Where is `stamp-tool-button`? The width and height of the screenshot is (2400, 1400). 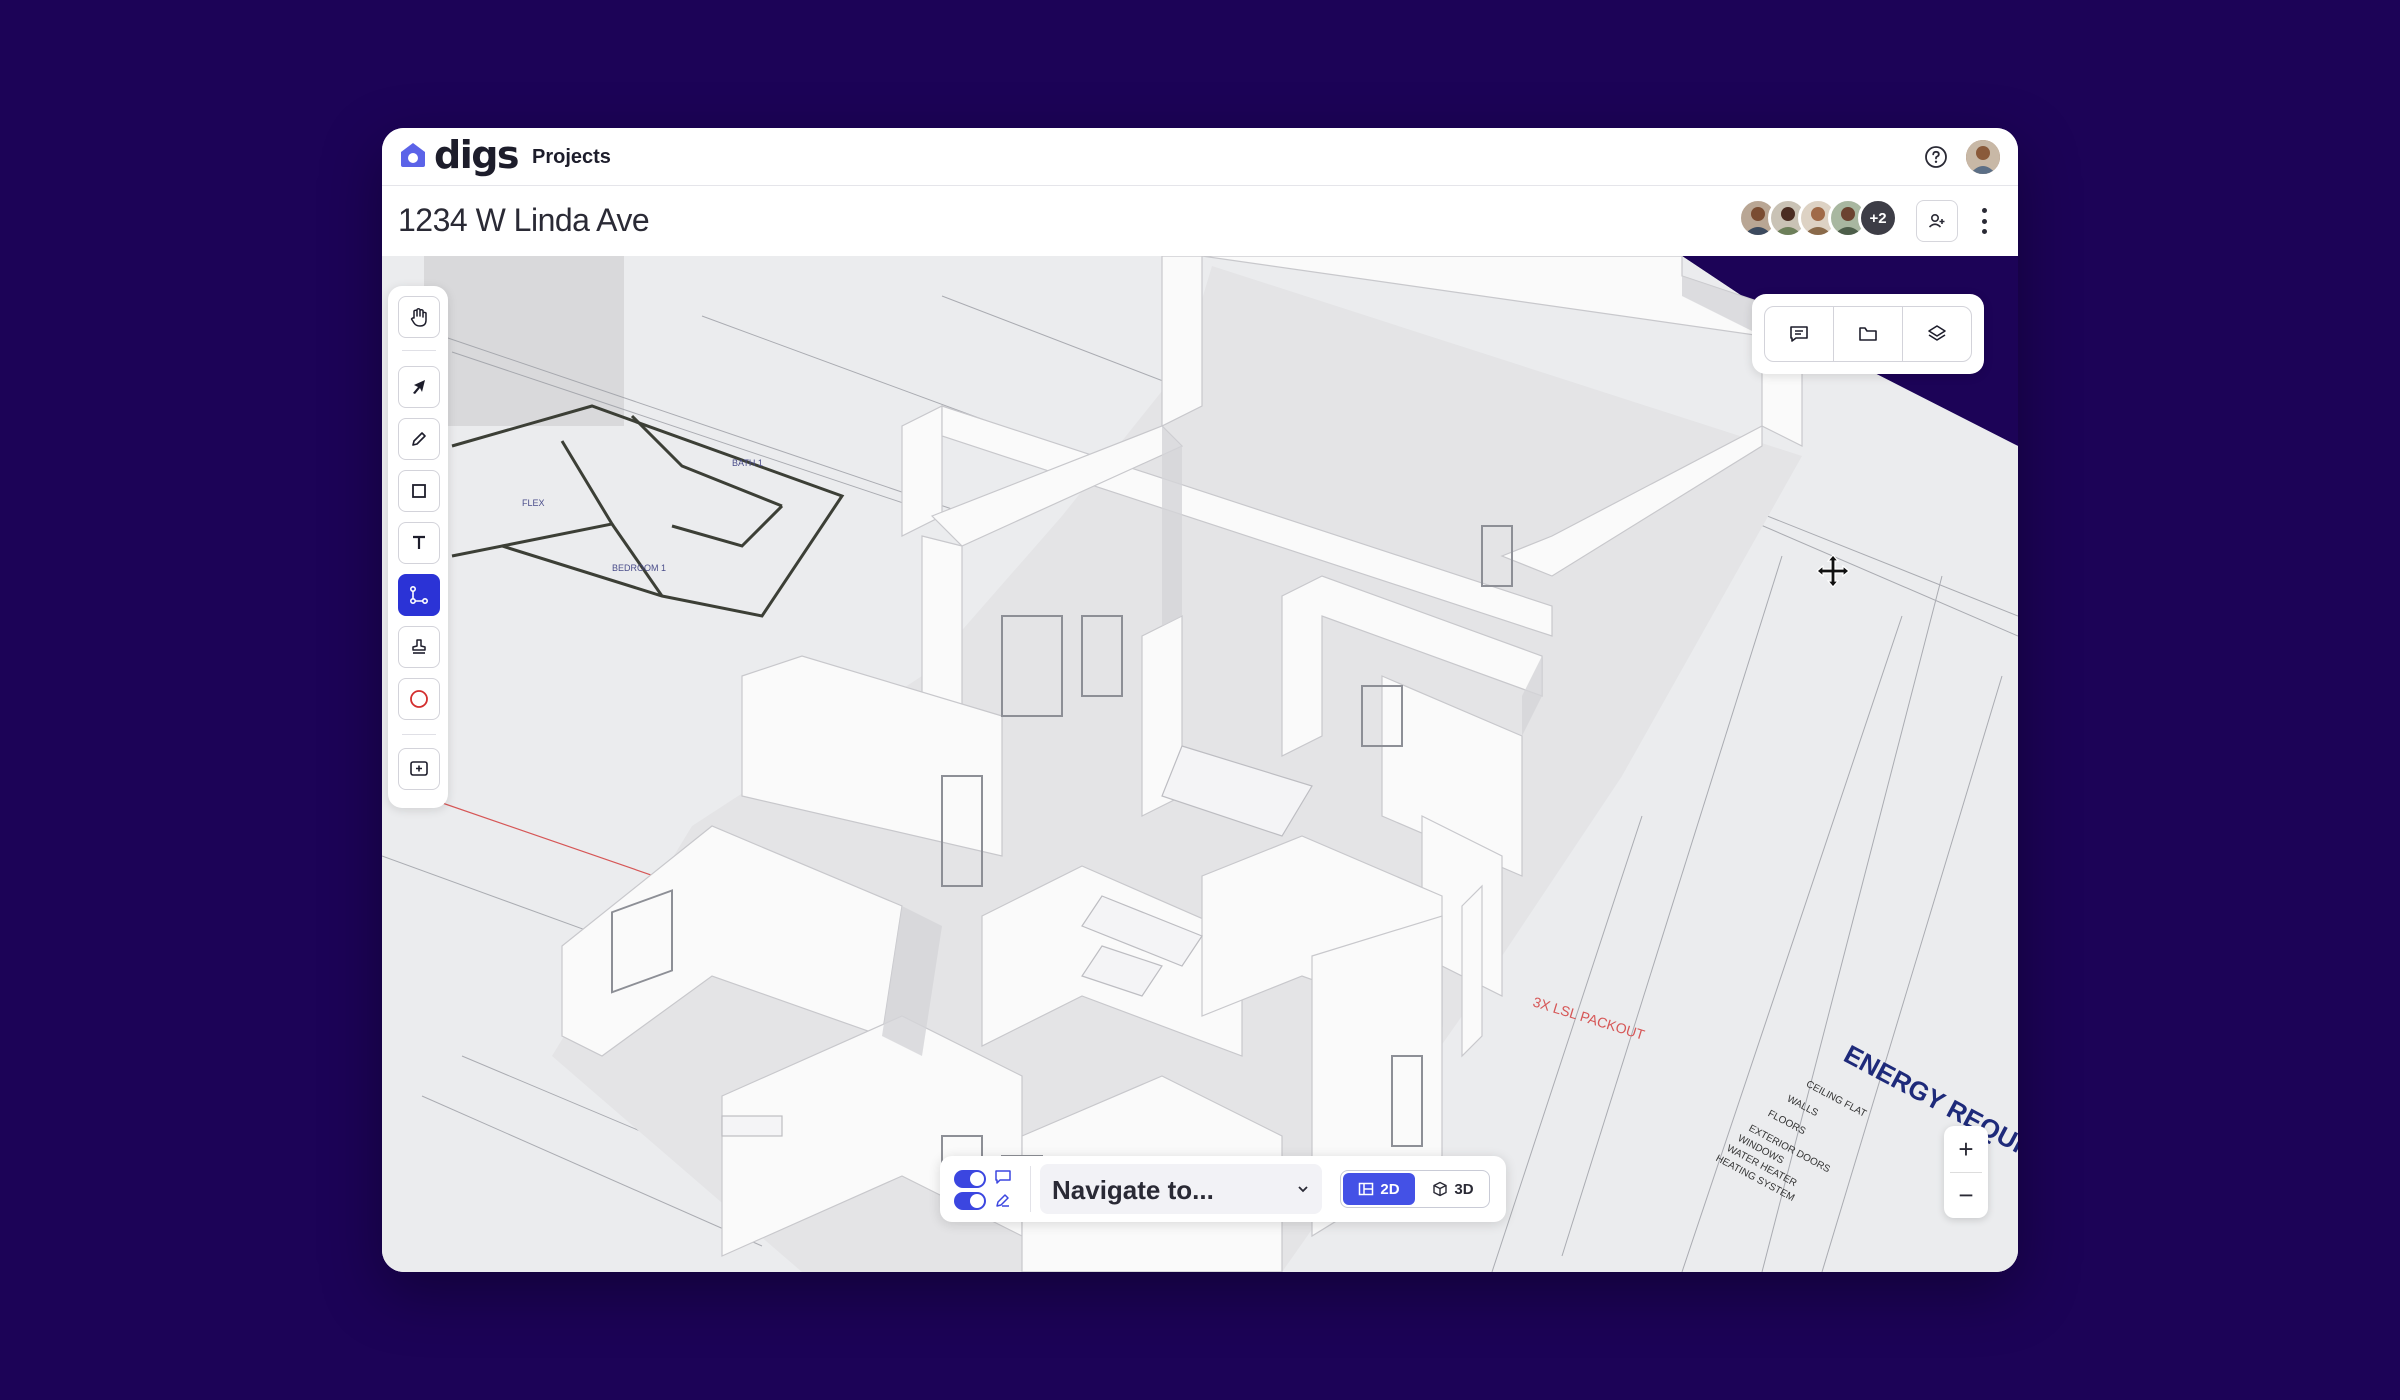 stamp-tool-button is located at coordinates (419, 647).